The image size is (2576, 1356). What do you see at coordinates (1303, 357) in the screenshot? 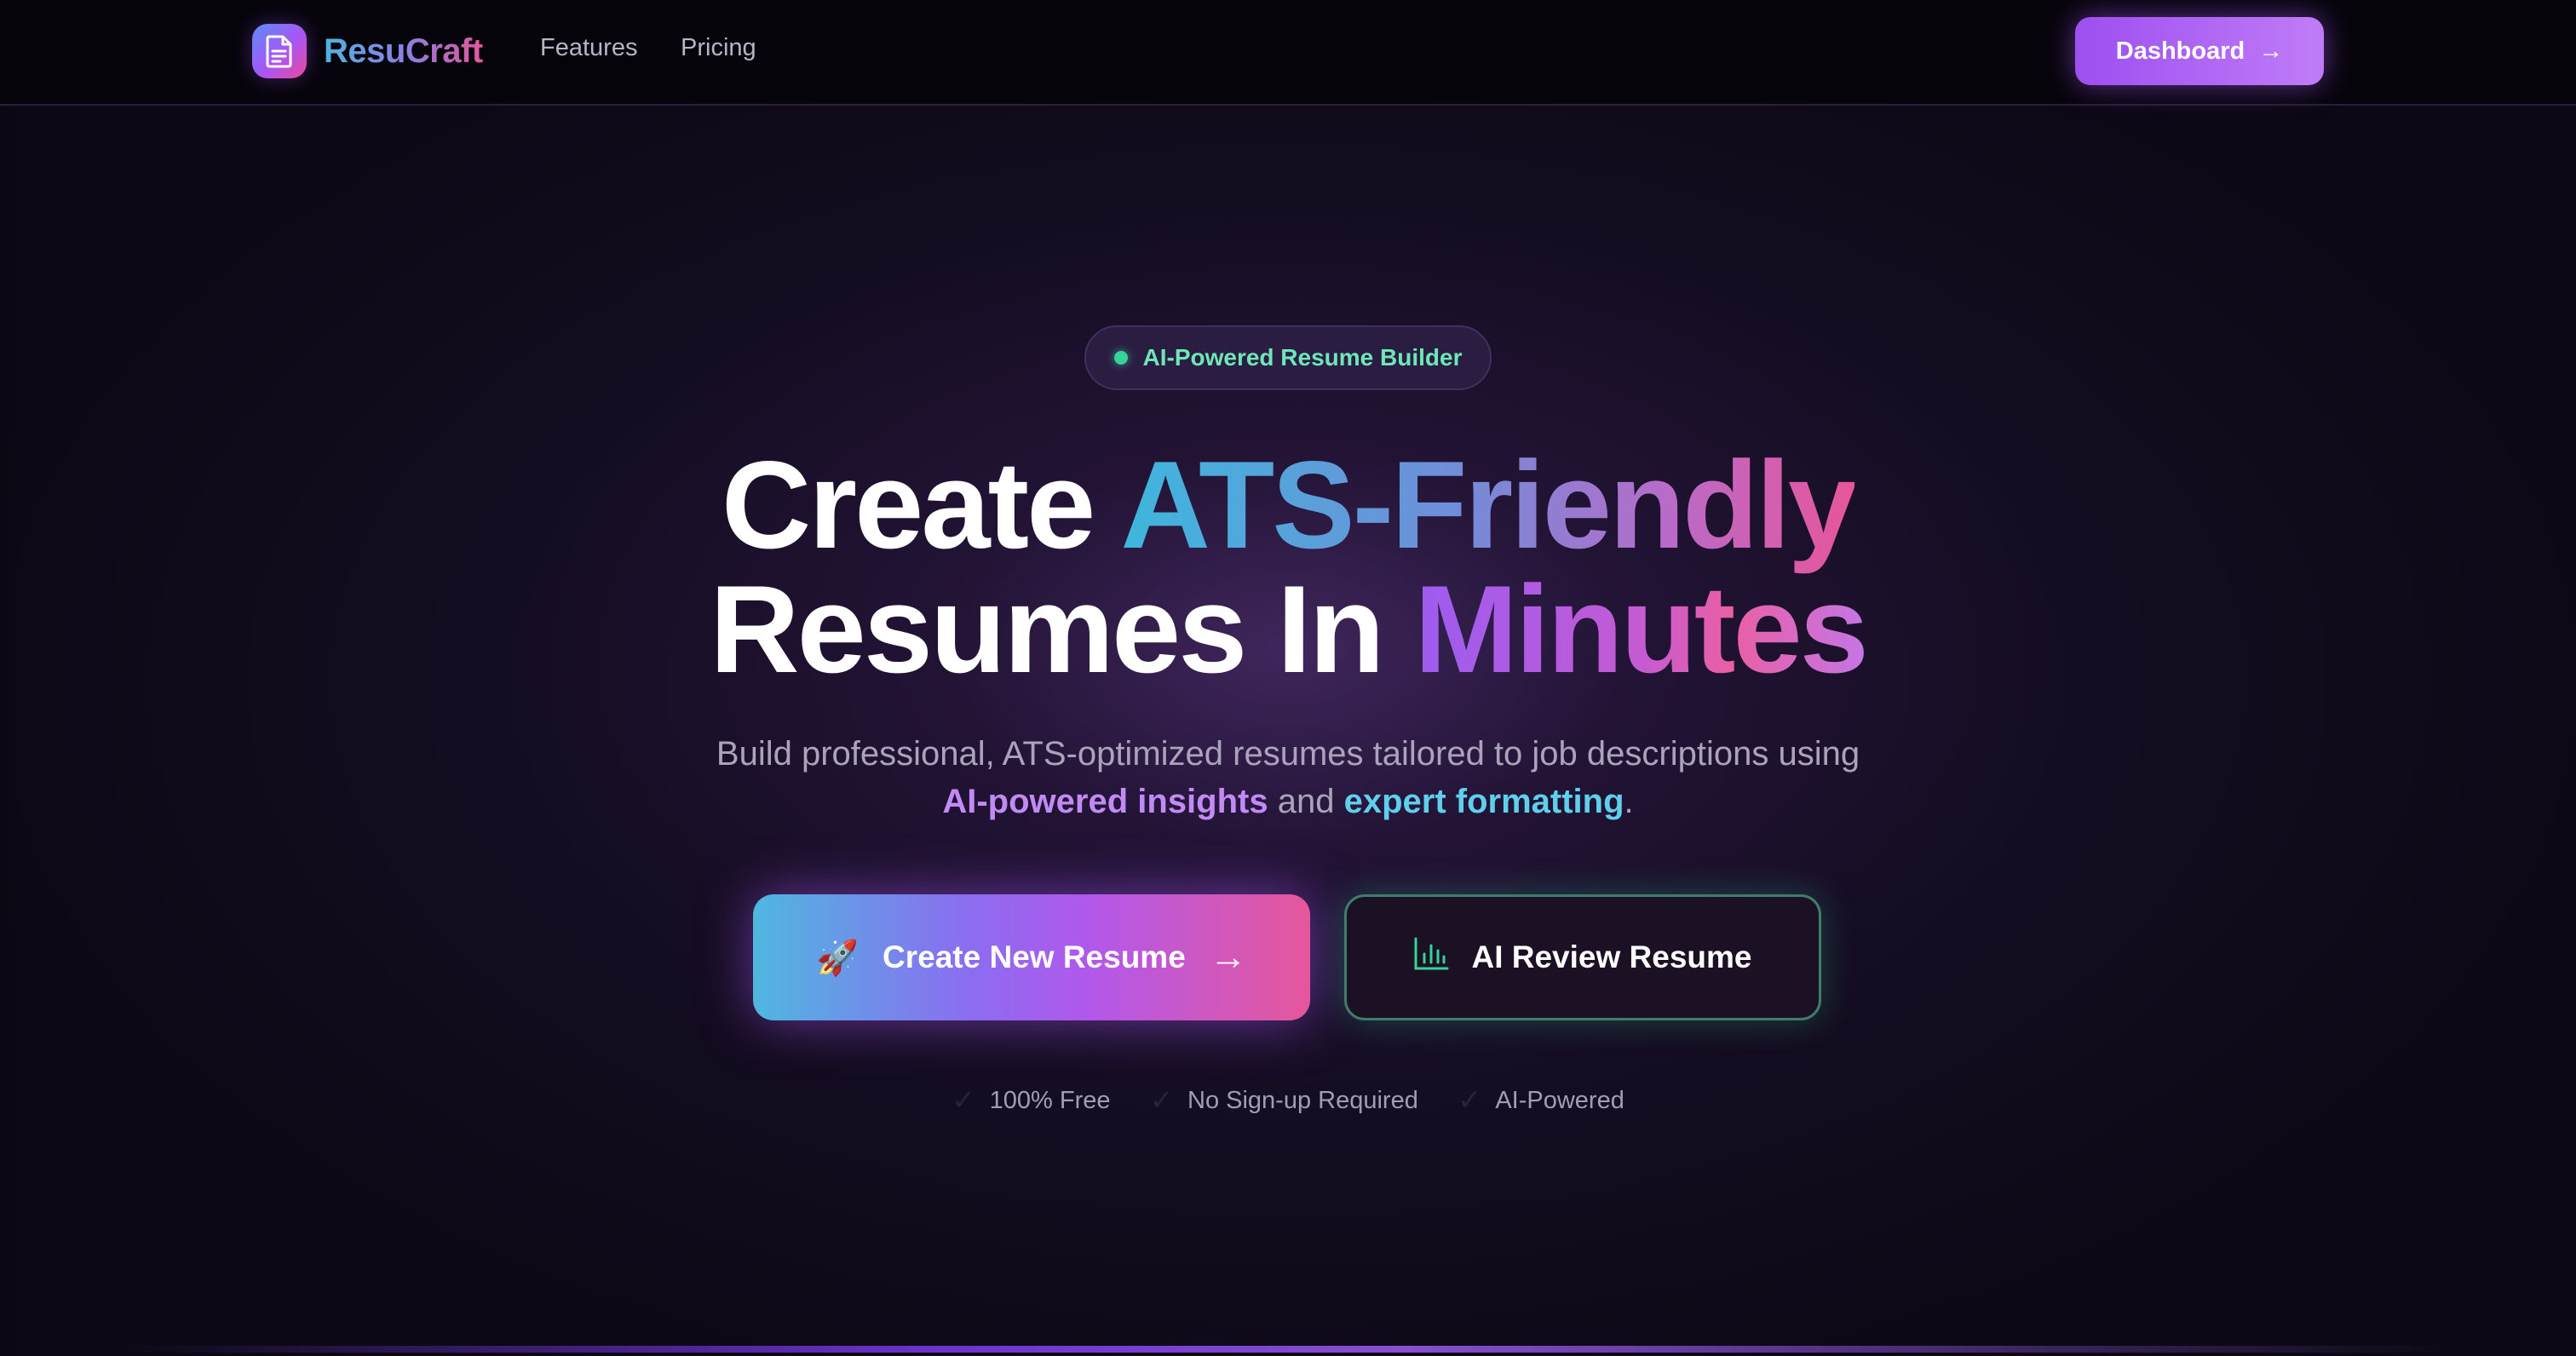
I see `hero-badge-label: AI-Powered Resume Builder` at bounding box center [1303, 357].